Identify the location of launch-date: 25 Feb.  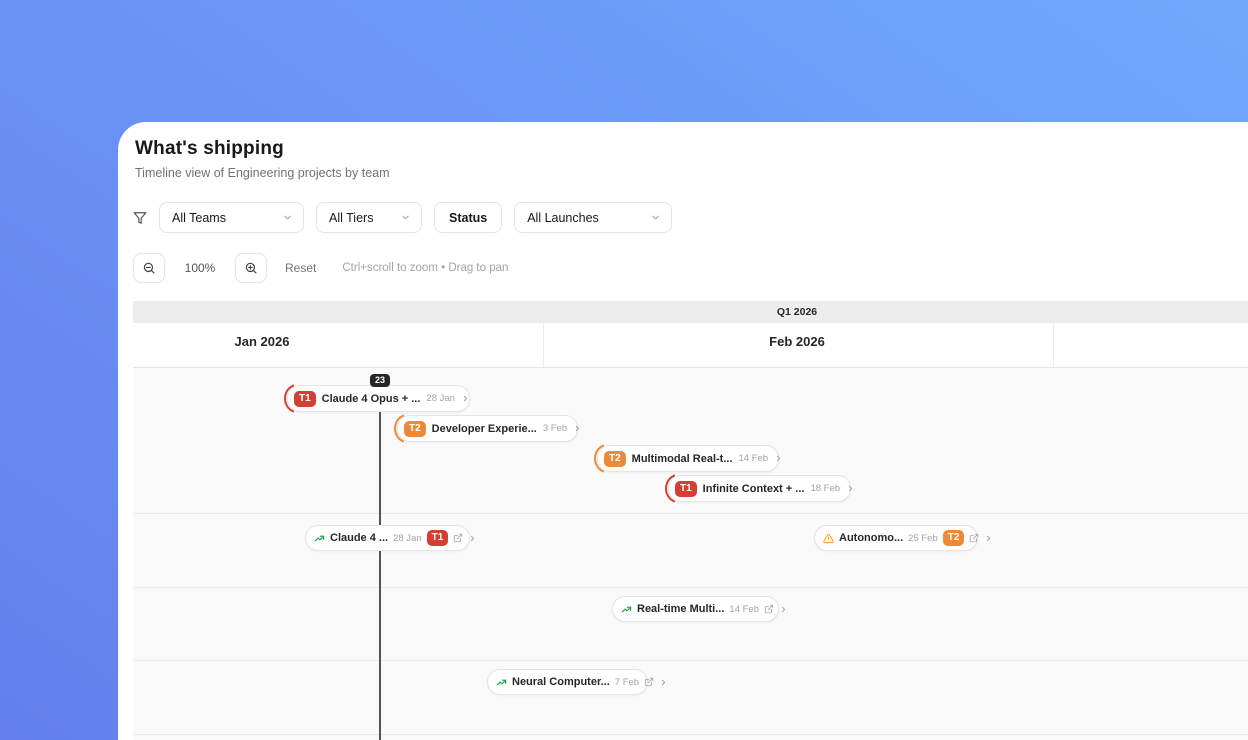
(923, 538).